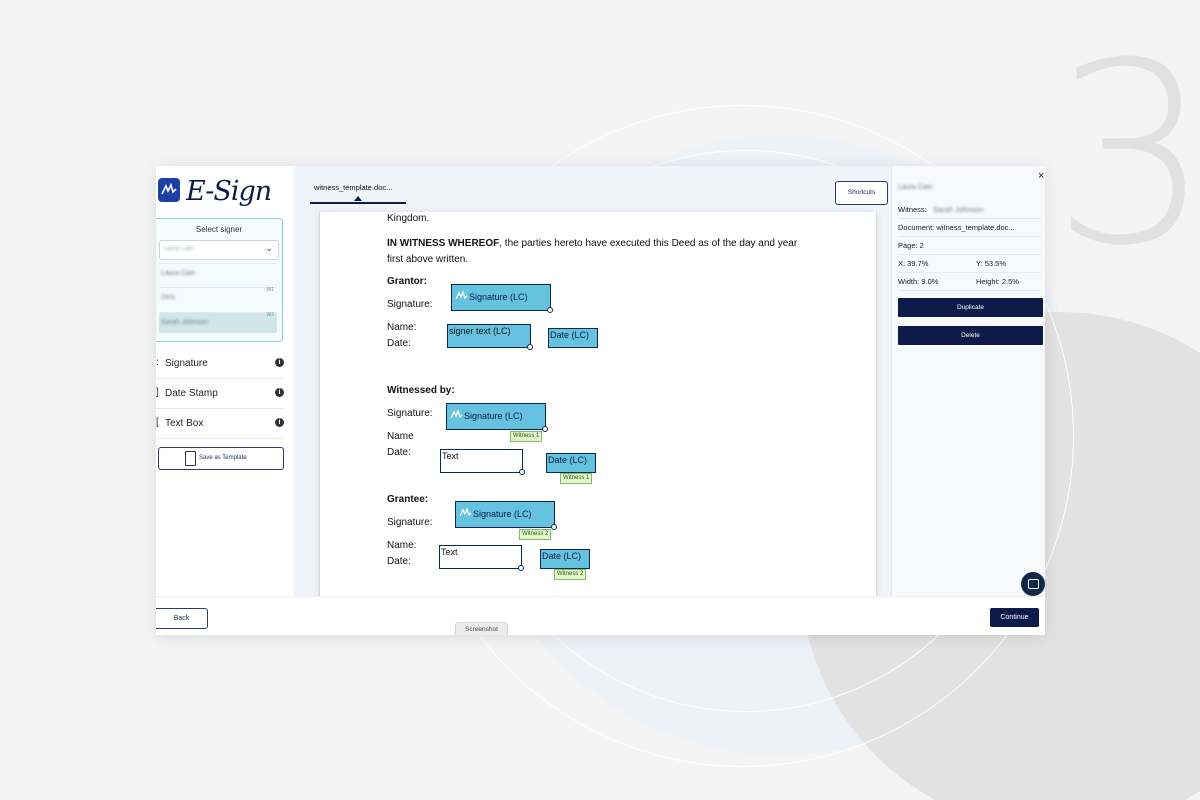 The width and height of the screenshot is (1200, 800). I want to click on date-stamp-icon: ], so click(157, 392).